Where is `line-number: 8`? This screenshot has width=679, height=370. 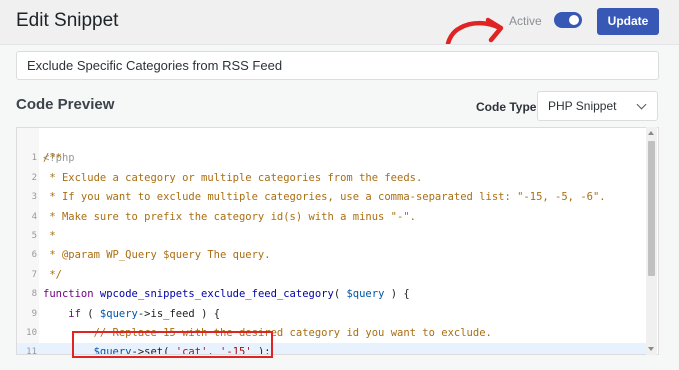
line-number: 8 is located at coordinates (34, 294).